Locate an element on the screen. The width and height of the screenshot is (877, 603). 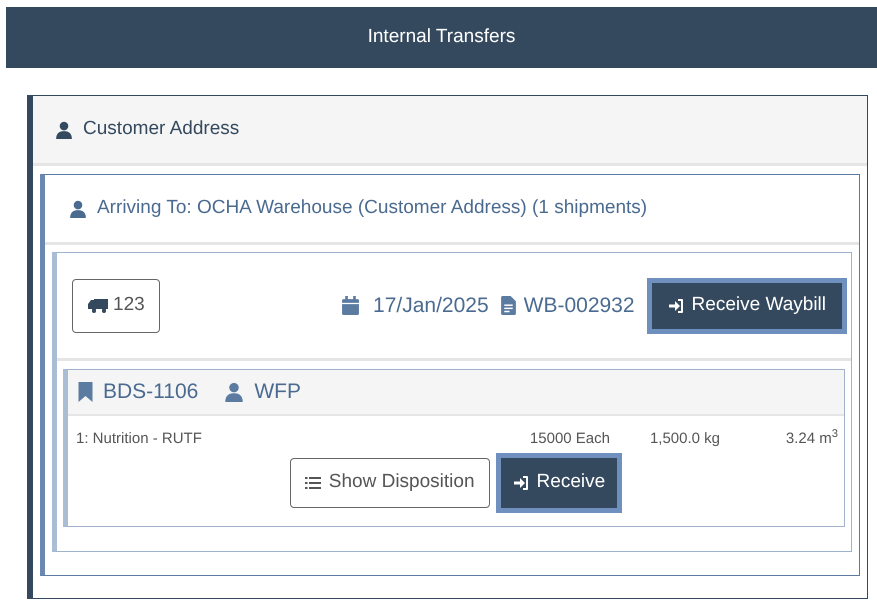
receive-waybill-button: Receive Waybill is located at coordinates (746, 306).